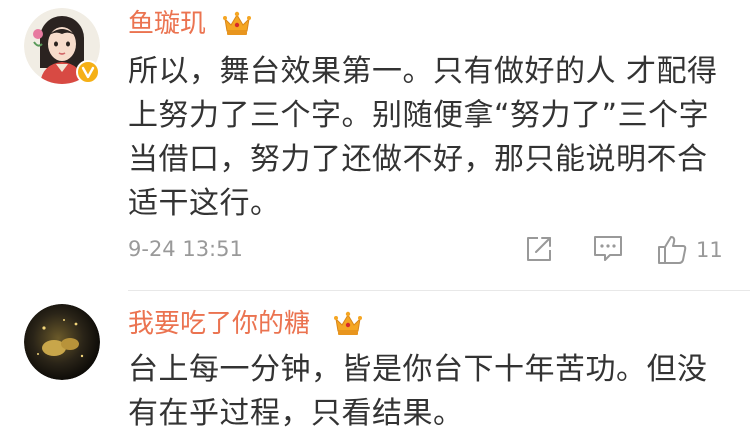  What do you see at coordinates (419, 115) in the screenshot?
I see `comment-text-line: 上努力了三个字。别随便拿“努力了”三个字` at bounding box center [419, 115].